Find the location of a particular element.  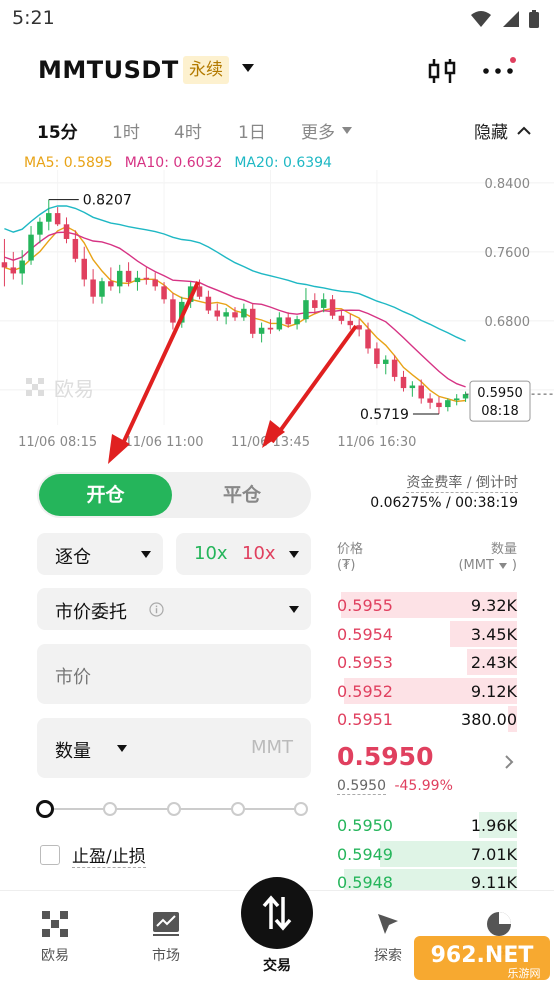

hide-chart-button: 隐藏 is located at coordinates (503, 130).